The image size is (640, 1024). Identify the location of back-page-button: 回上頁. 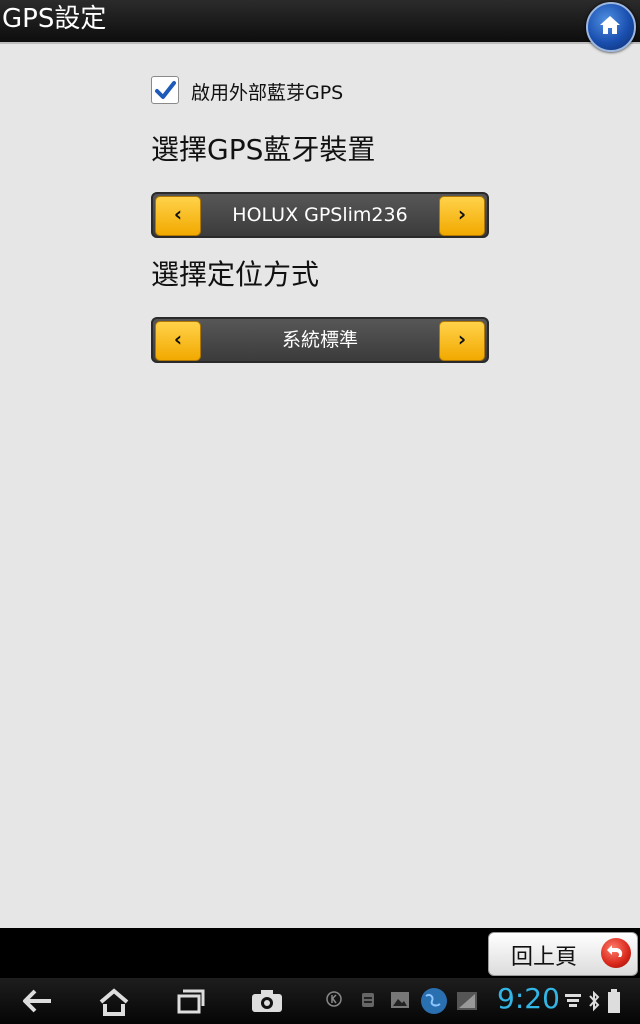
(563, 954).